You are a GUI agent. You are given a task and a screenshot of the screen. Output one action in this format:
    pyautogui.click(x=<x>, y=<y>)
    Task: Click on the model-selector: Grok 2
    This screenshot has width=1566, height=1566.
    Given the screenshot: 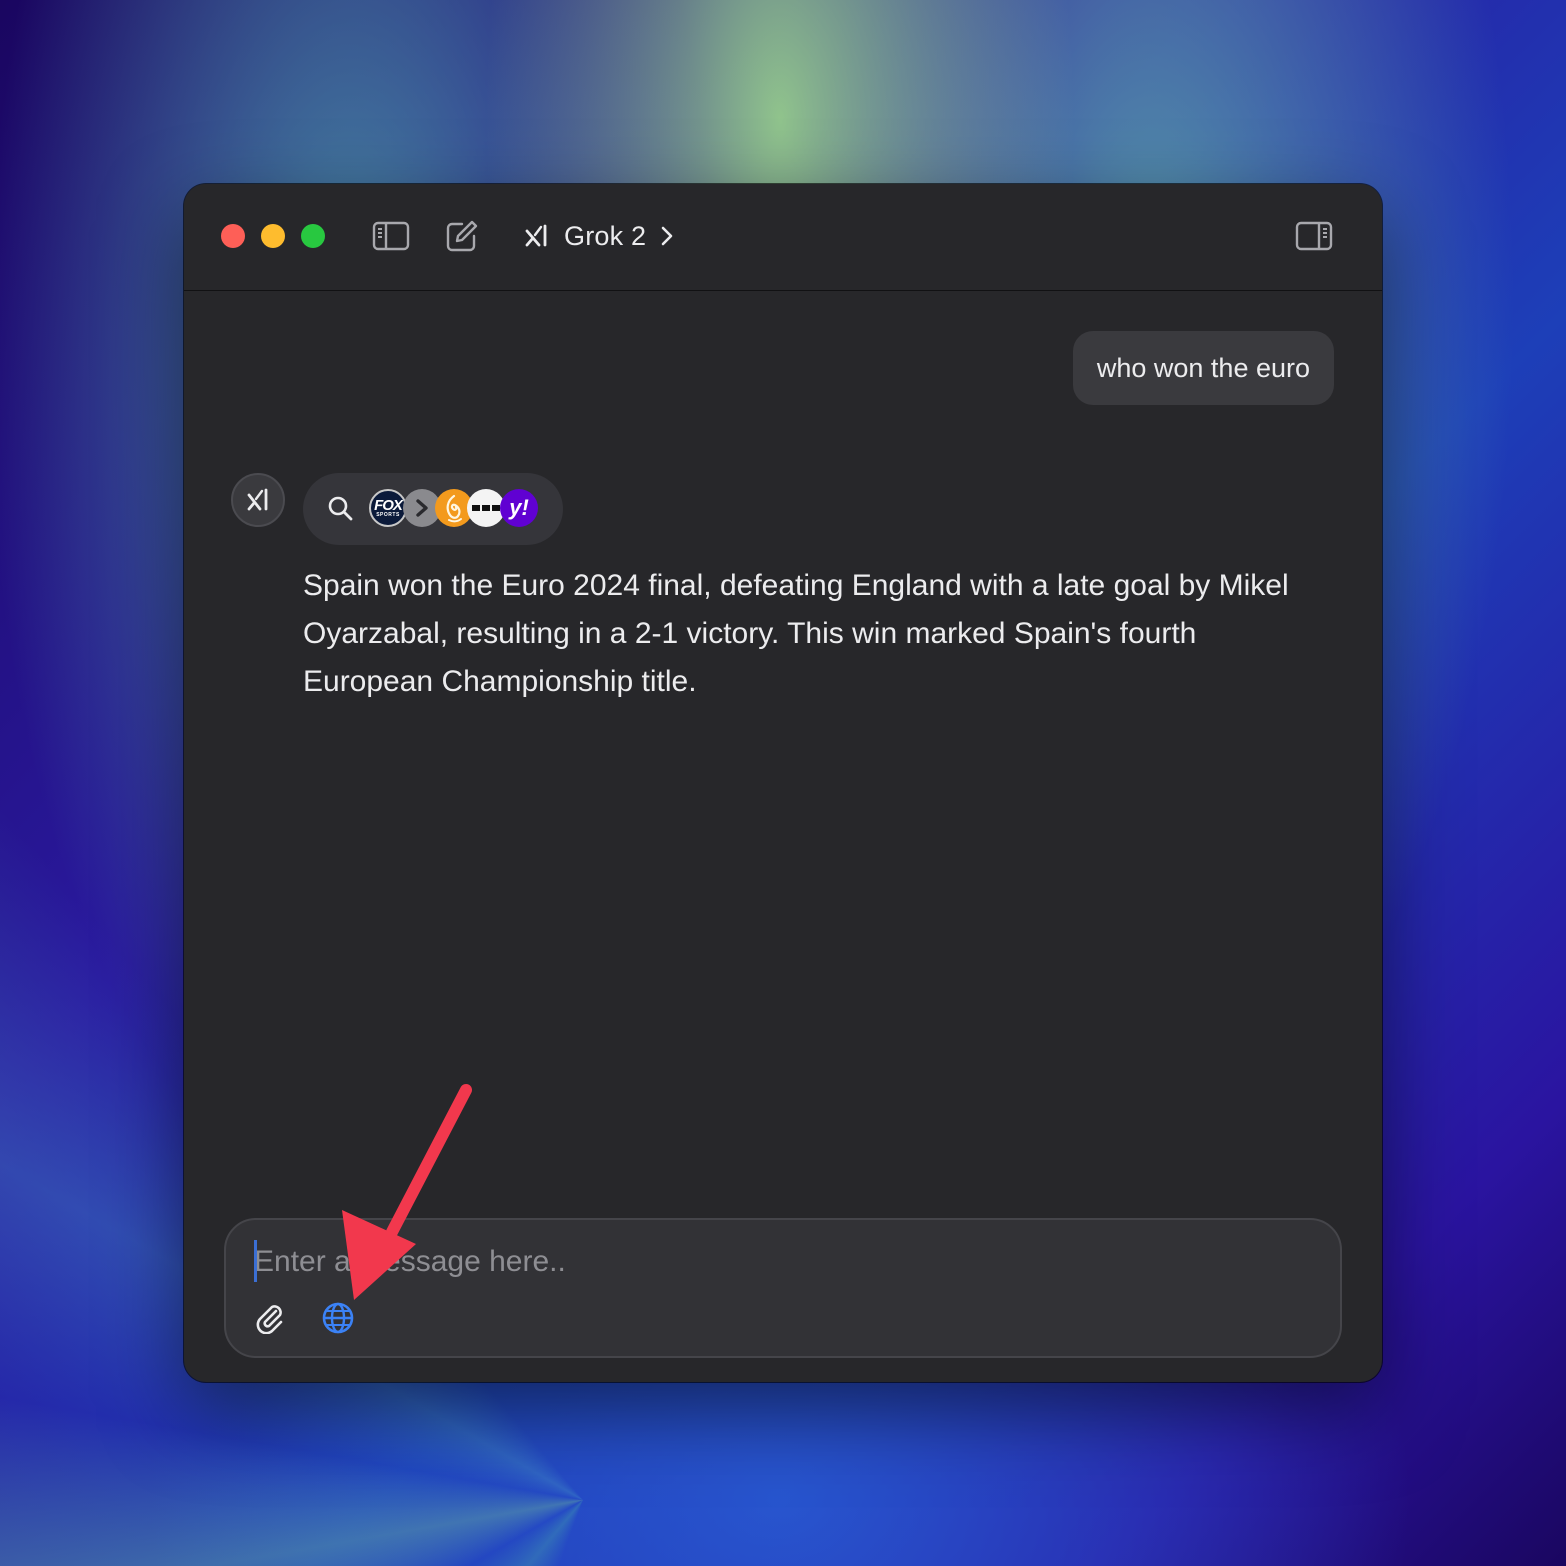 What is the action you would take?
    pyautogui.click(x=599, y=236)
    